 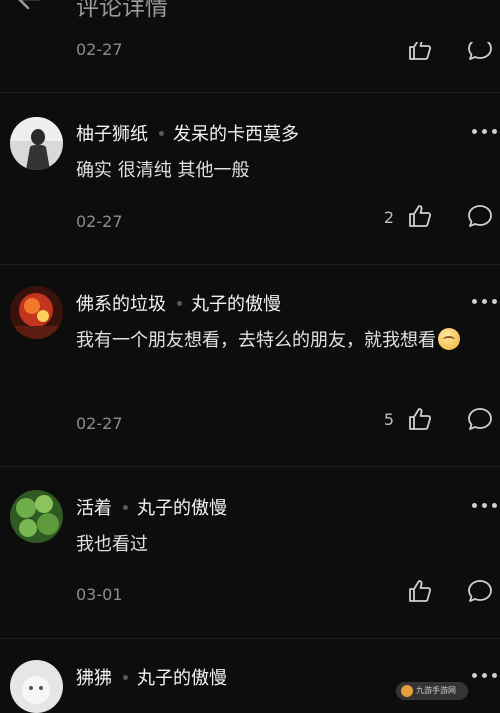 What do you see at coordinates (449, 339) in the screenshot?
I see `smiling-face-icon` at bounding box center [449, 339].